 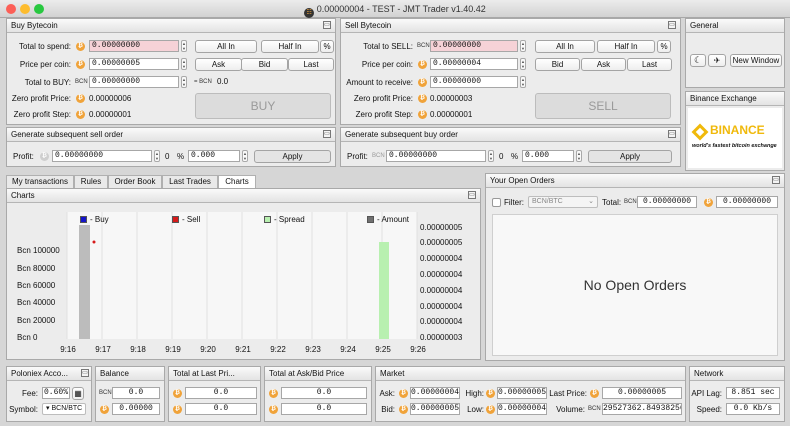 I want to click on market-bid-label: Bid:, so click(x=388, y=409).